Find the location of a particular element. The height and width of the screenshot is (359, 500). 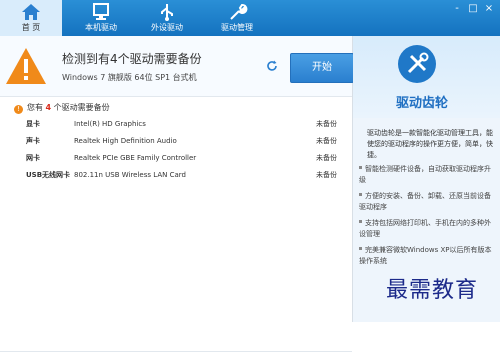

feature-item: 完美兼容微软Windows XP以后所有版本操作系统 is located at coordinates (427, 256).